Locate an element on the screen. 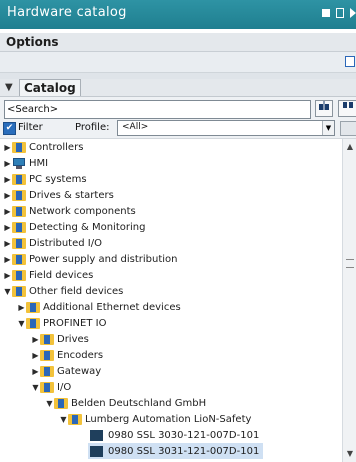 This screenshot has height=462, width=356. tree-item-label: Field devices is located at coordinates (61, 275).